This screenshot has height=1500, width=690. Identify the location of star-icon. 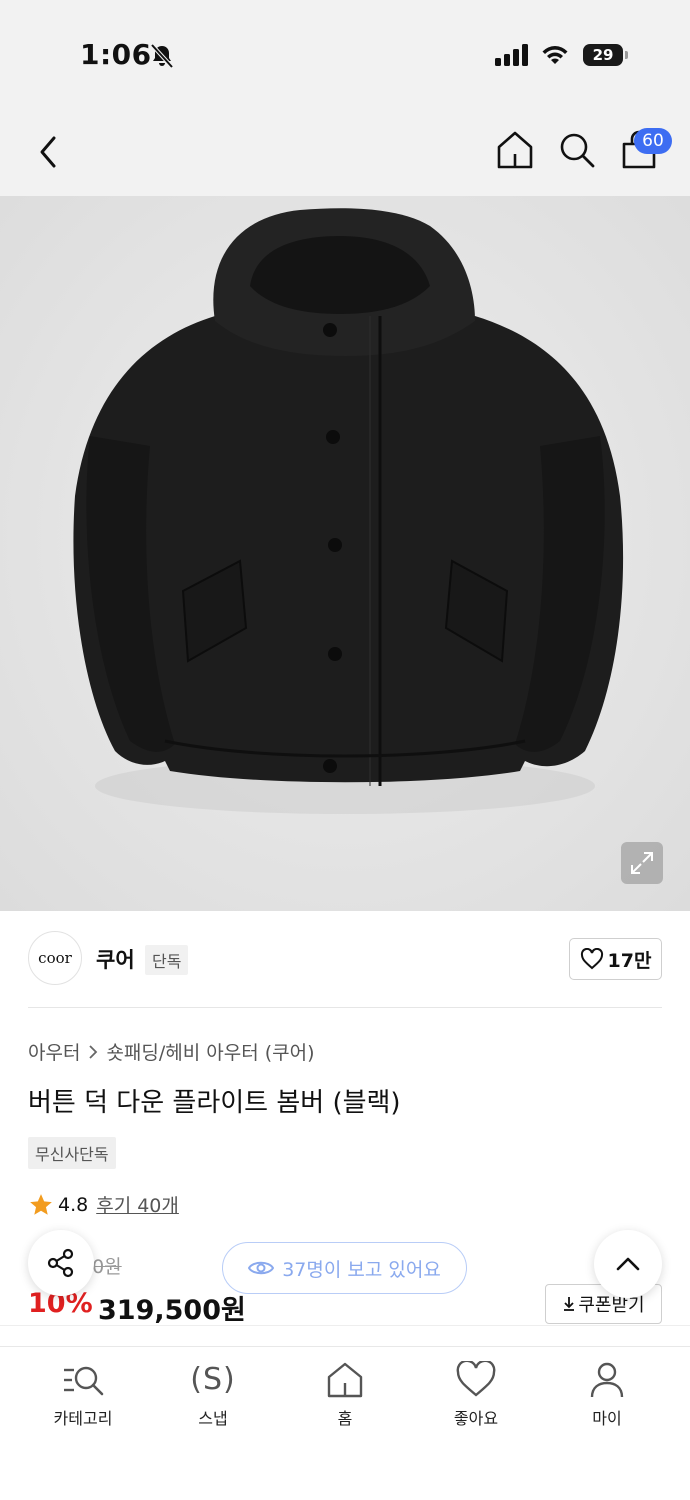
(41, 1204).